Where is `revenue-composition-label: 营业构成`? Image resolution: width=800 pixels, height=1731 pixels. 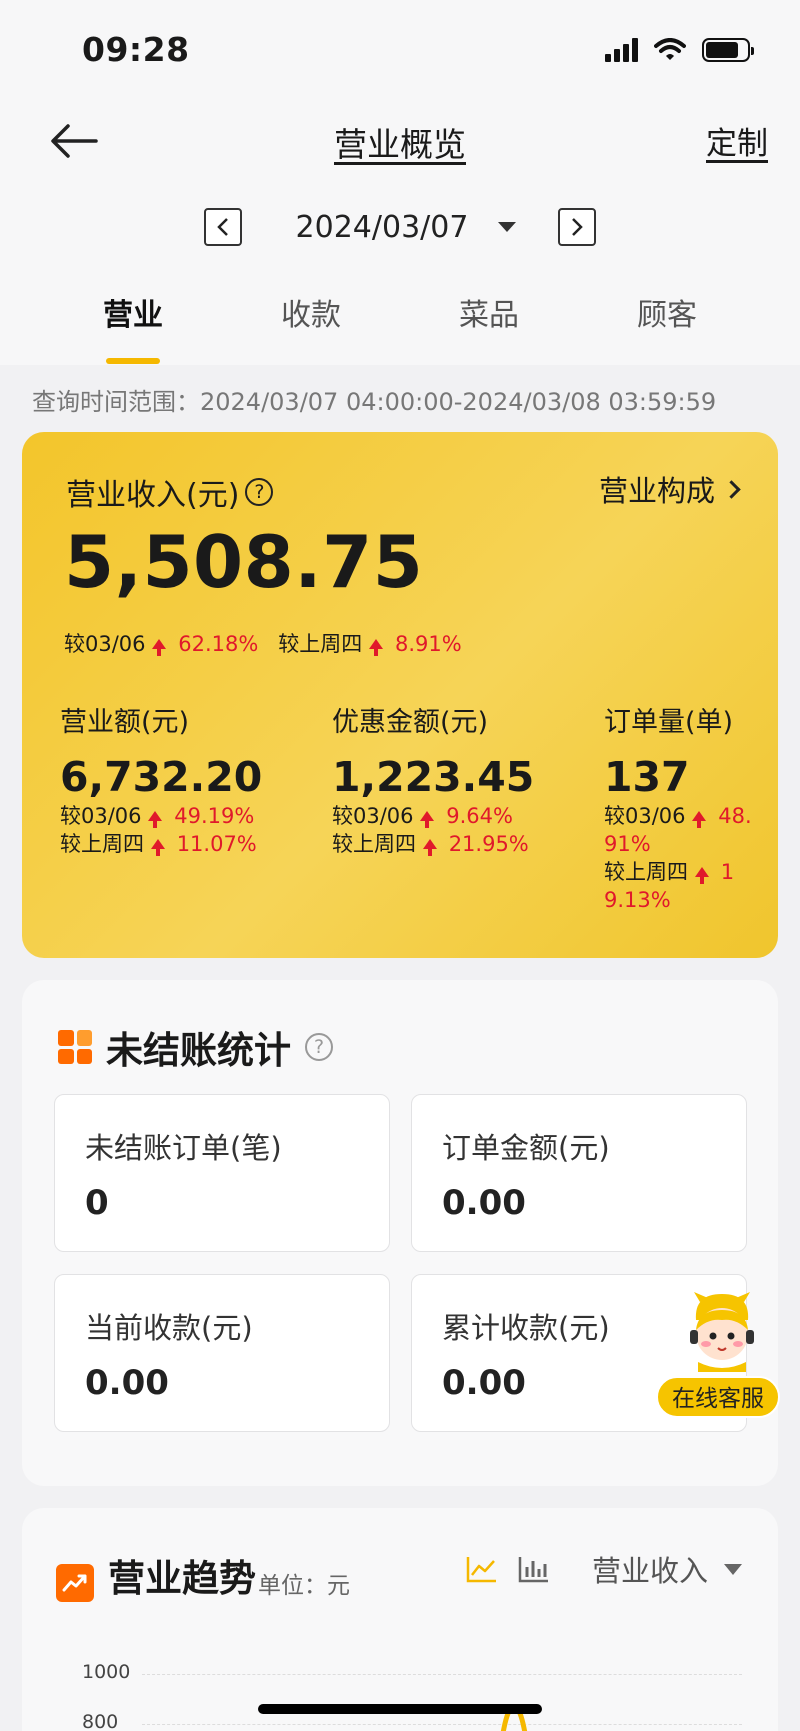 revenue-composition-label: 营业构成 is located at coordinates (656, 491).